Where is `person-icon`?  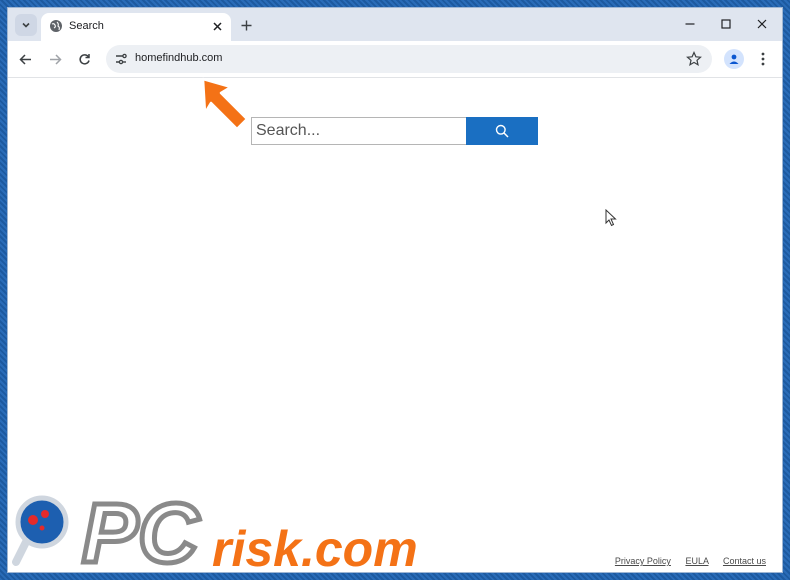 person-icon is located at coordinates (734, 59).